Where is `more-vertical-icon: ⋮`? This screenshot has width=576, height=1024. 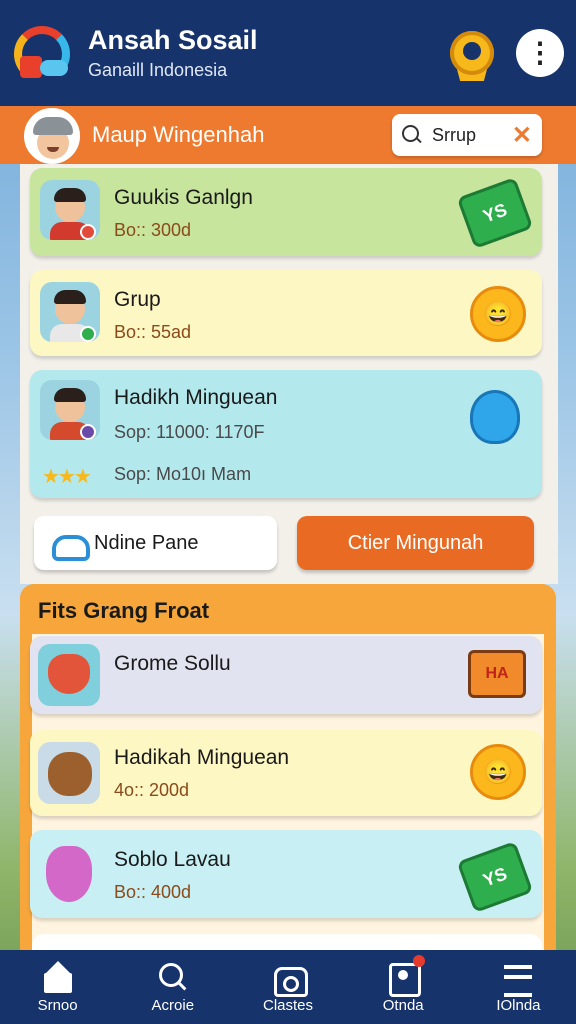 more-vertical-icon: ⋮ is located at coordinates (540, 52).